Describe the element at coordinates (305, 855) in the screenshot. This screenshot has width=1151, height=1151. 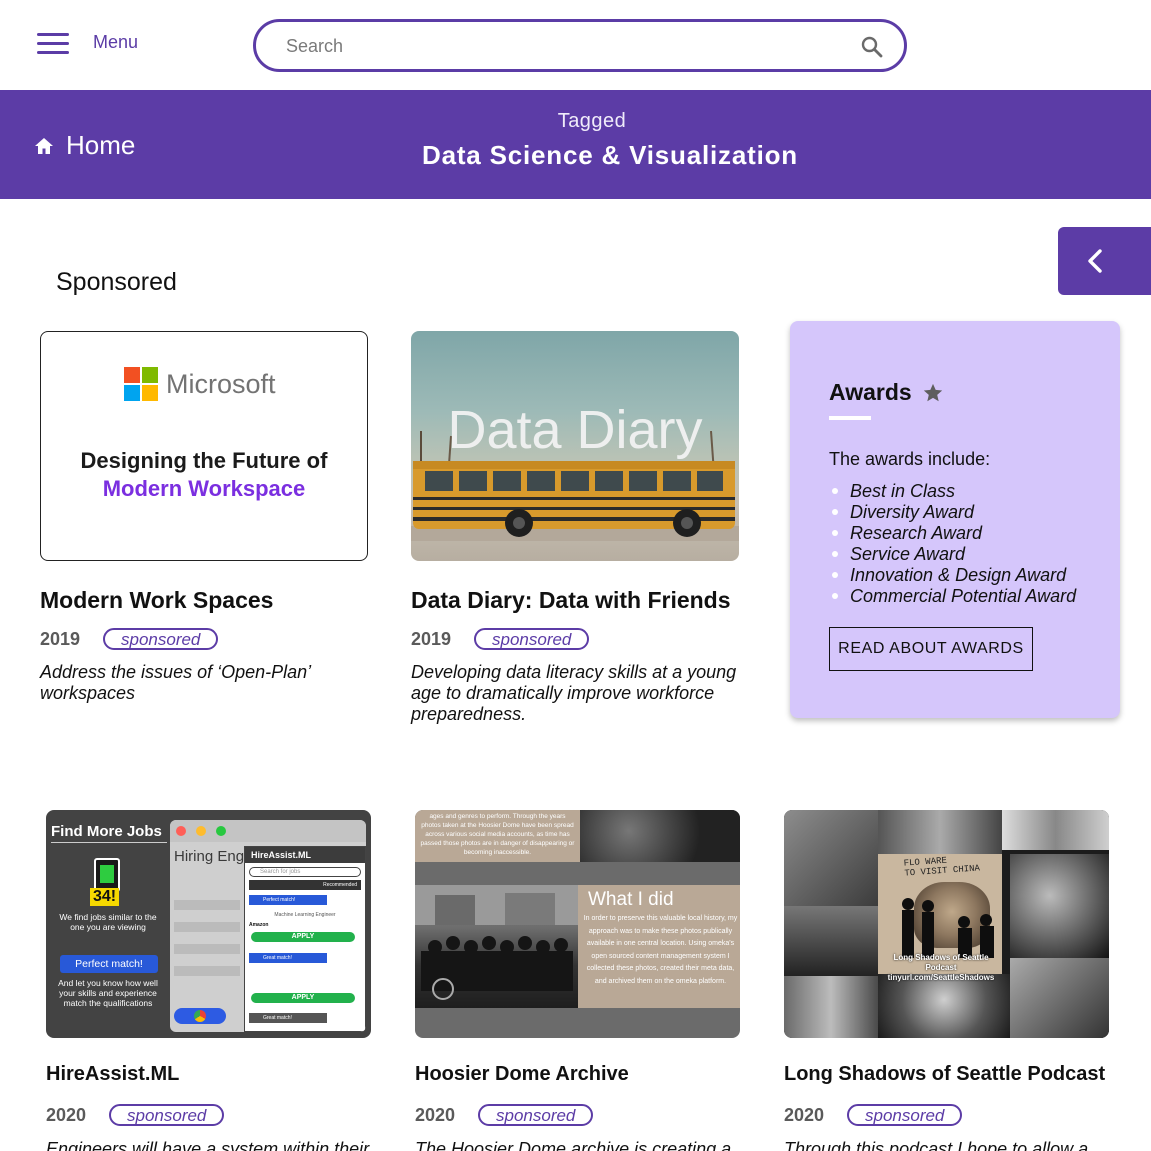
I see `panel-title: HireAssist.ML` at that location.